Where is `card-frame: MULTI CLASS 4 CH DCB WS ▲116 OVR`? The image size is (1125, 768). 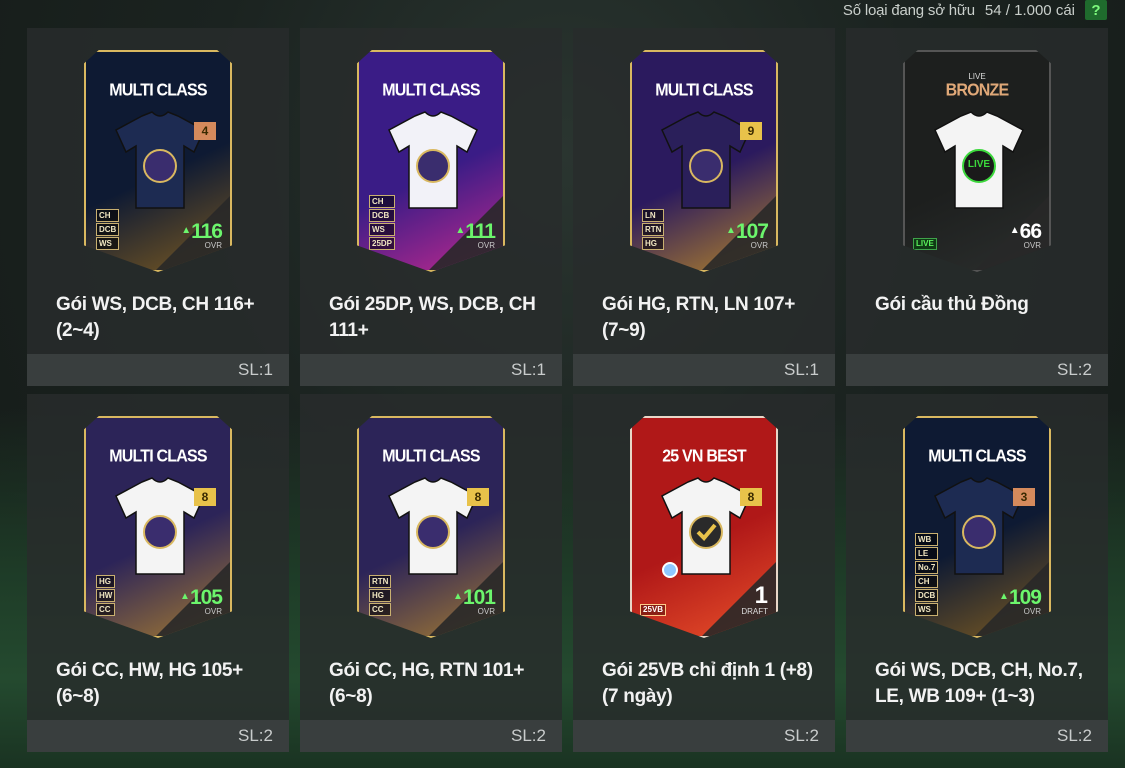
card-frame: MULTI CLASS 4 CH DCB WS ▲116 OVR is located at coordinates (158, 161).